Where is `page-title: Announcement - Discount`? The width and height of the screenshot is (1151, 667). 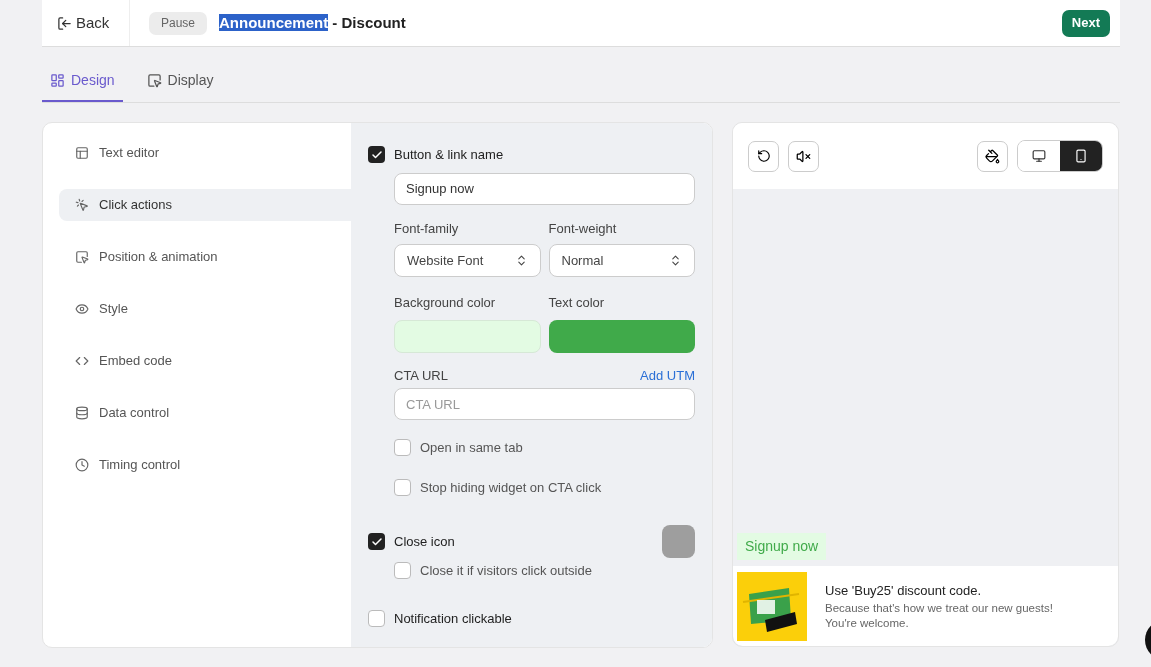
page-title: Announcement - Discount is located at coordinates (312, 22).